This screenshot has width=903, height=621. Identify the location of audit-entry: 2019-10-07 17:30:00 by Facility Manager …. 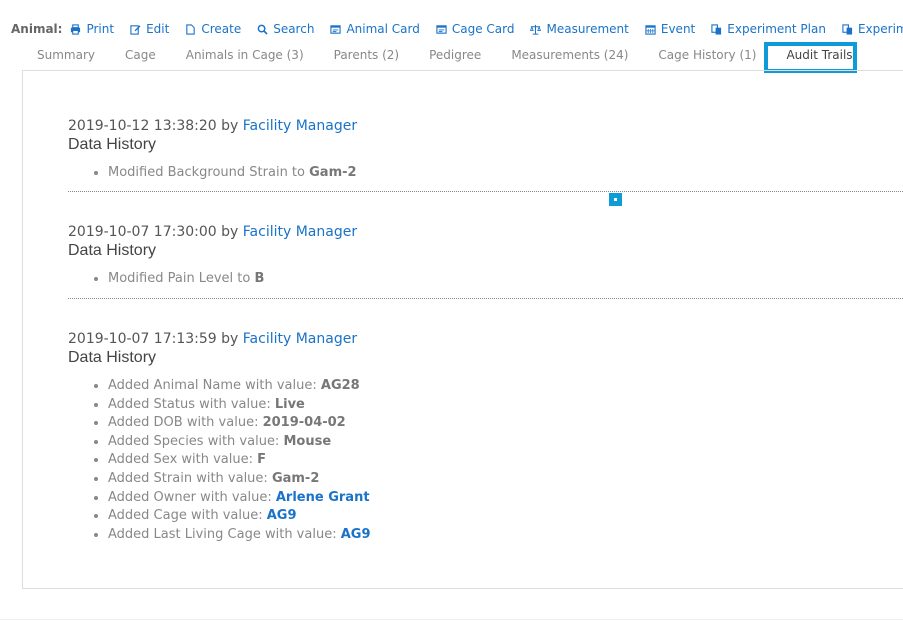
(485, 256).